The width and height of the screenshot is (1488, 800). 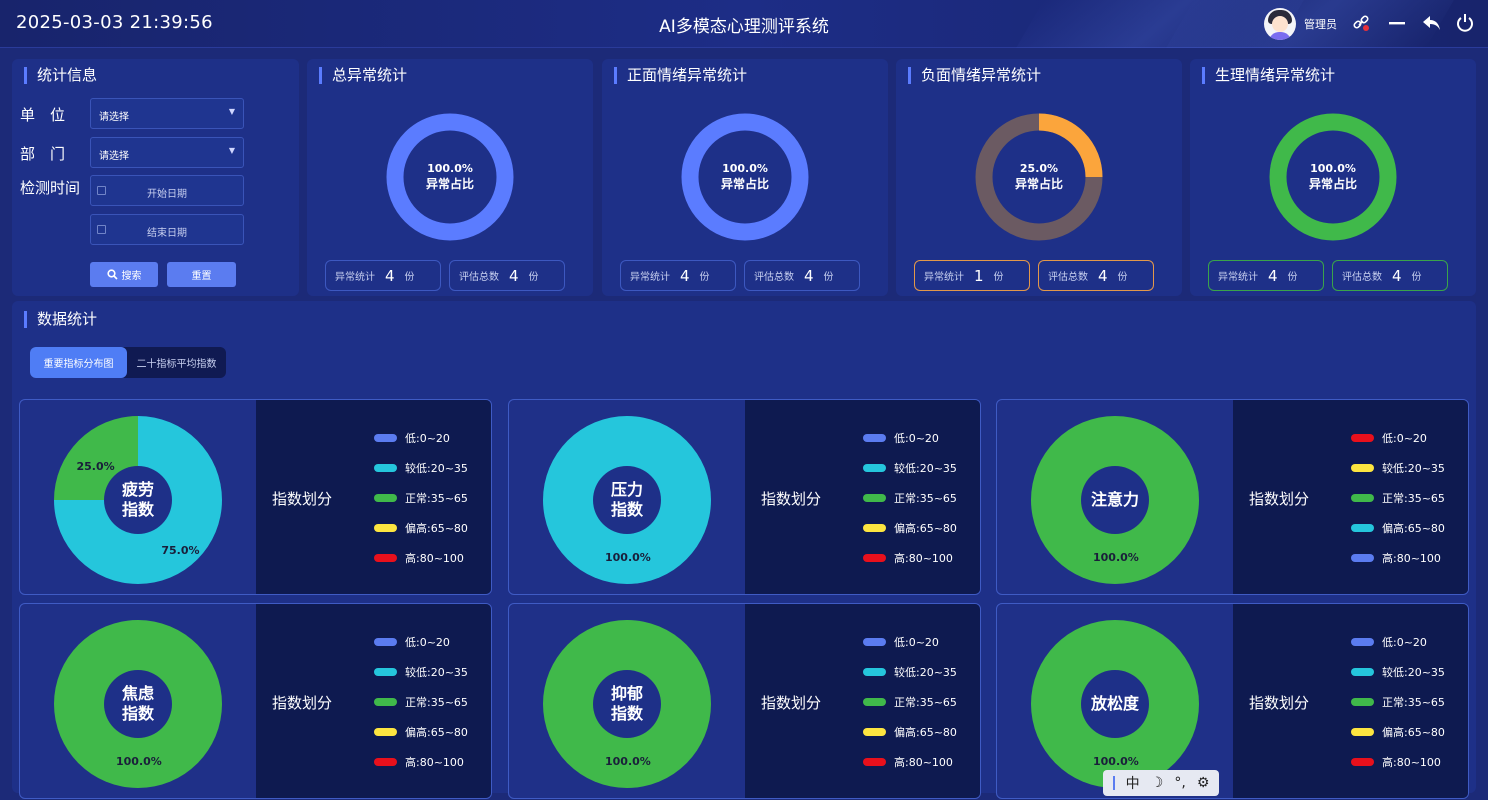 I want to click on abnormal-percent: 100.0%, so click(x=1333, y=168).